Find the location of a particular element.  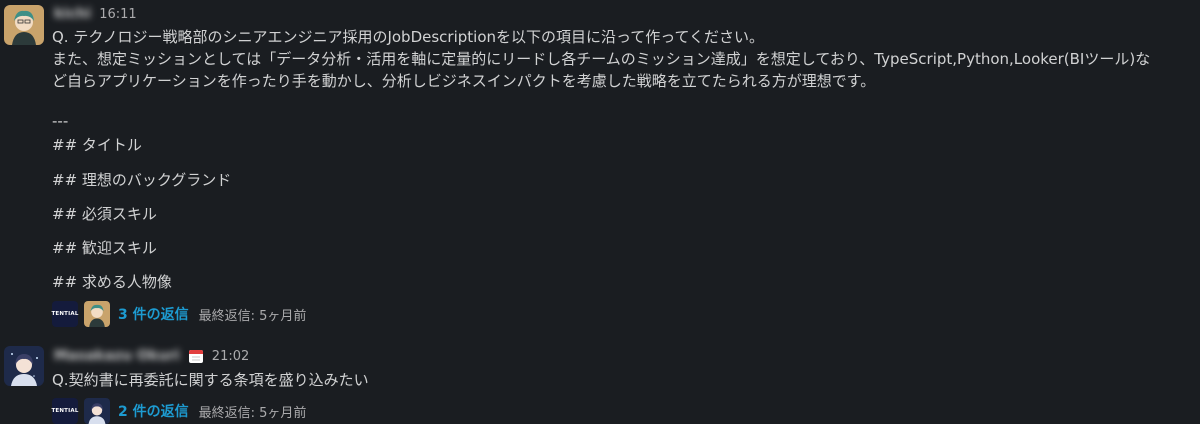

thread-replies: TENTIAL 3 件の返信 最終返信: 5ヶ月前 is located at coordinates (179, 314).